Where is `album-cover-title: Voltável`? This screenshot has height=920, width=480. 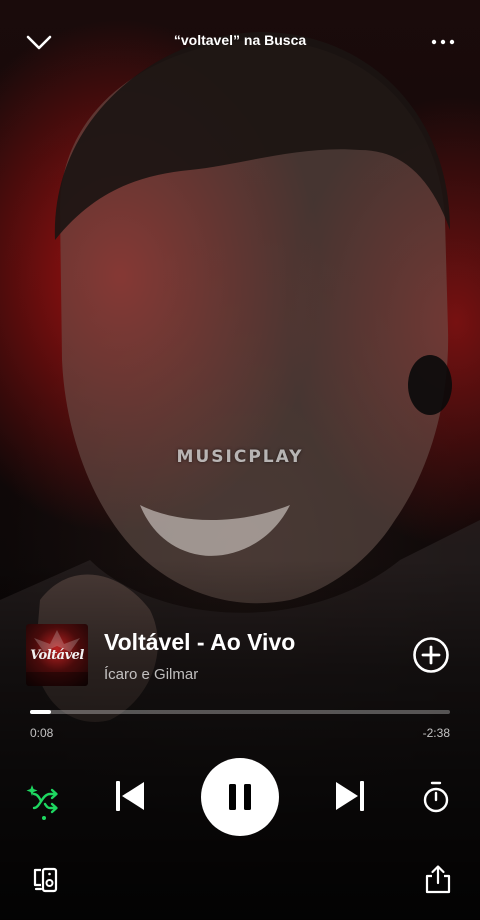 album-cover-title: Voltável is located at coordinates (57, 655).